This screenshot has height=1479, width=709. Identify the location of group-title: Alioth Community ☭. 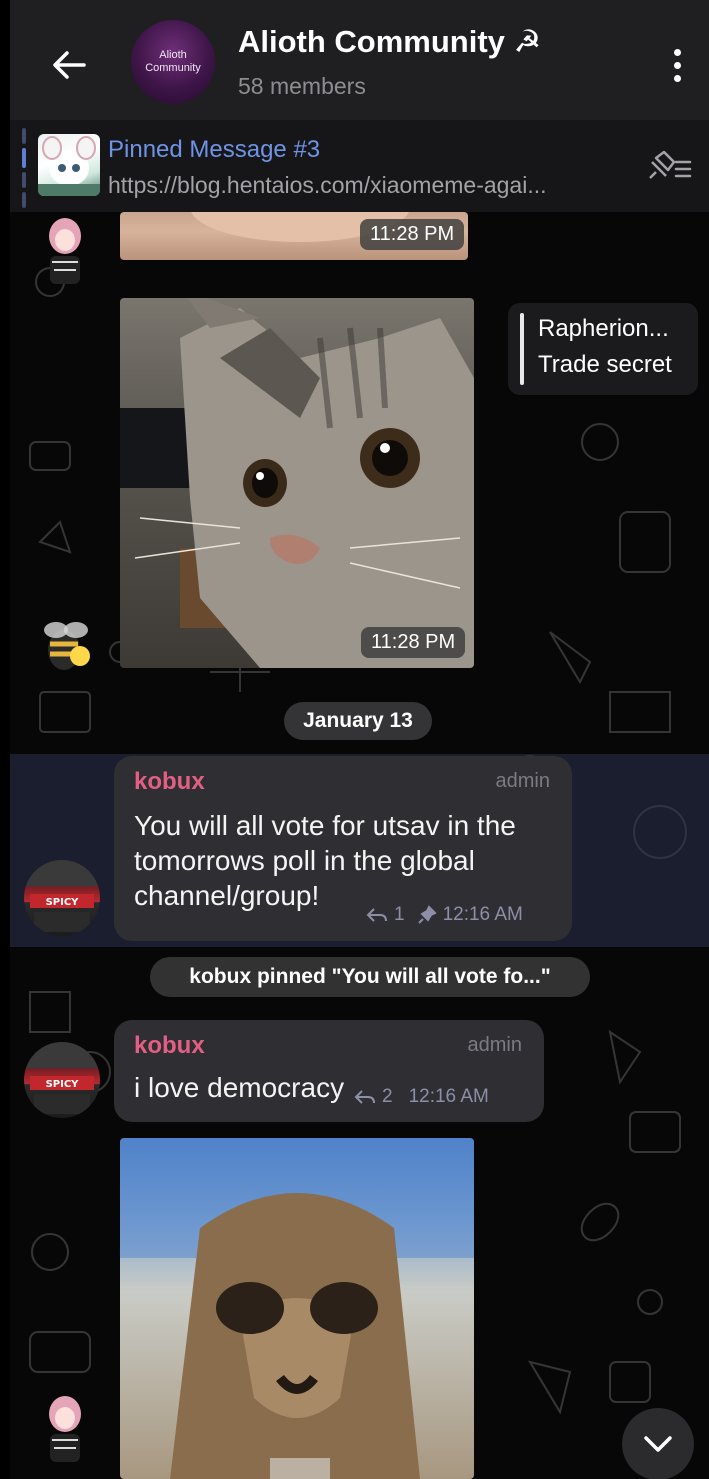
(389, 42).